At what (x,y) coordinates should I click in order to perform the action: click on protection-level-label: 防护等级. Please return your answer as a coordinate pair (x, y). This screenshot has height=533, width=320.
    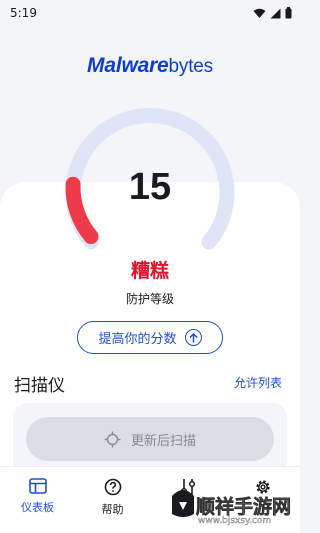
    Looking at the image, I should click on (149, 299).